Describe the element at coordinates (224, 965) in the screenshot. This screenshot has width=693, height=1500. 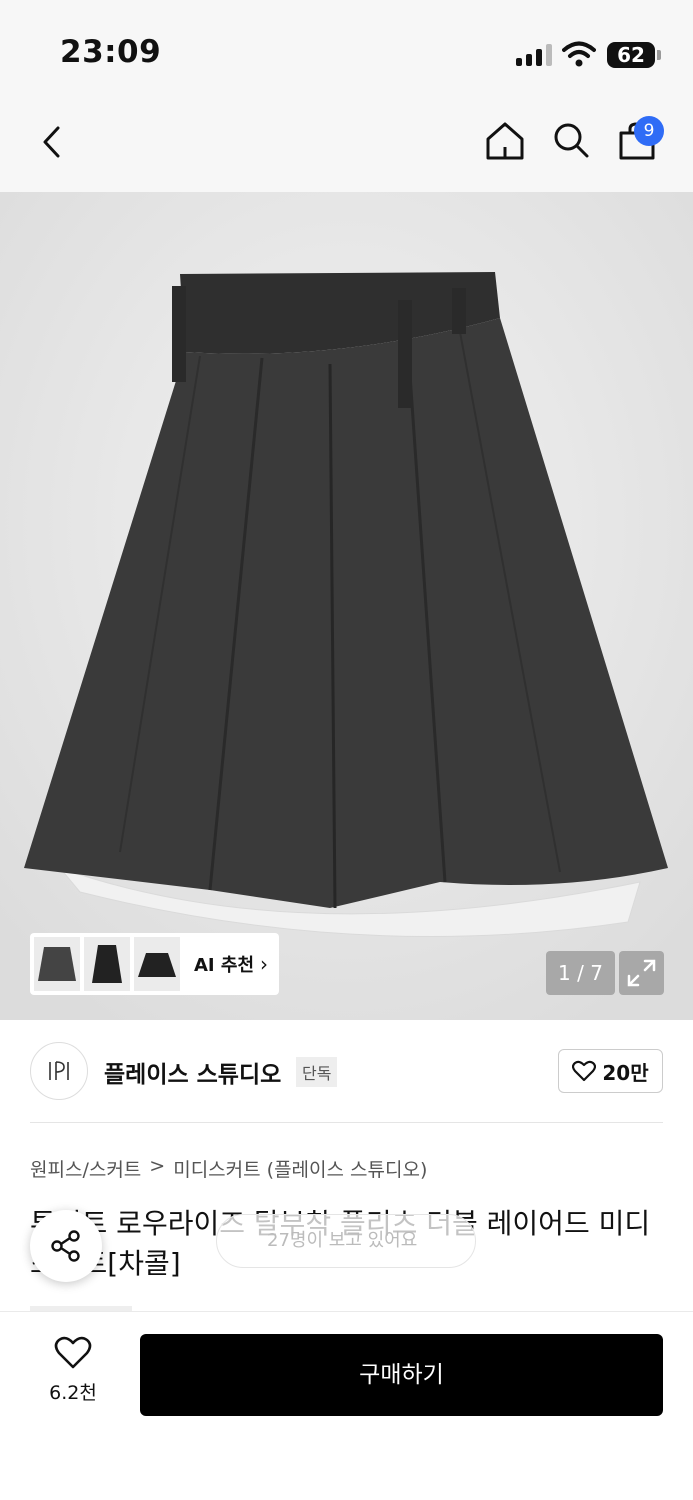
I see `ai-recommend-label: AI 추천` at that location.